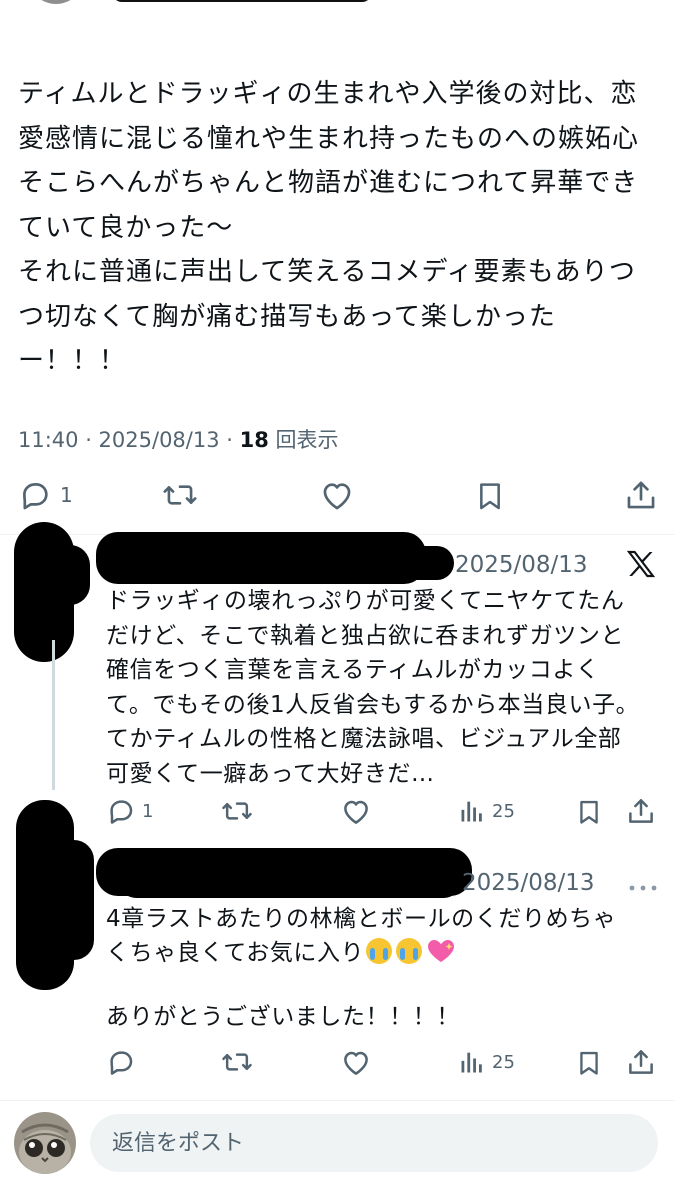 The height and width of the screenshot is (1200, 675). I want to click on sparkling-heart-icon, so click(441, 951).